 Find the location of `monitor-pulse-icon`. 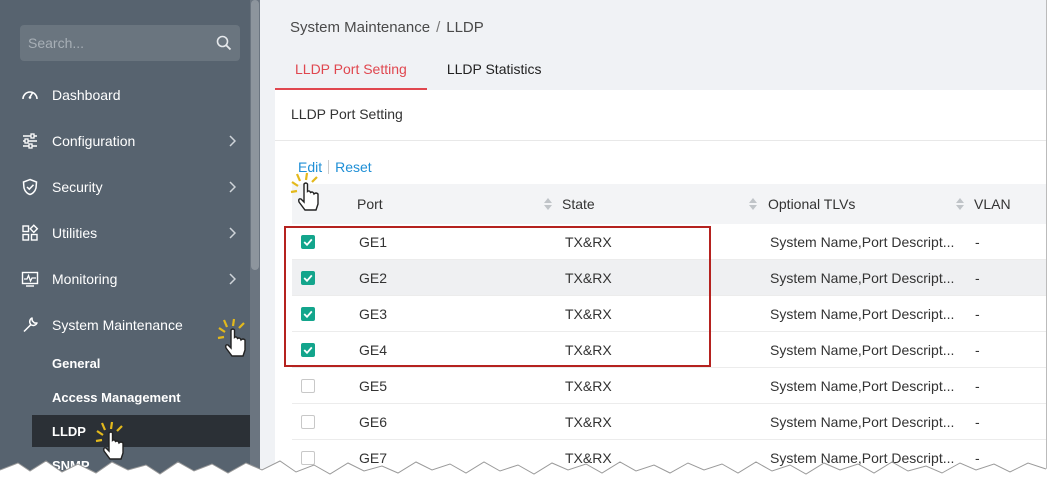

monitor-pulse-icon is located at coordinates (30, 279).